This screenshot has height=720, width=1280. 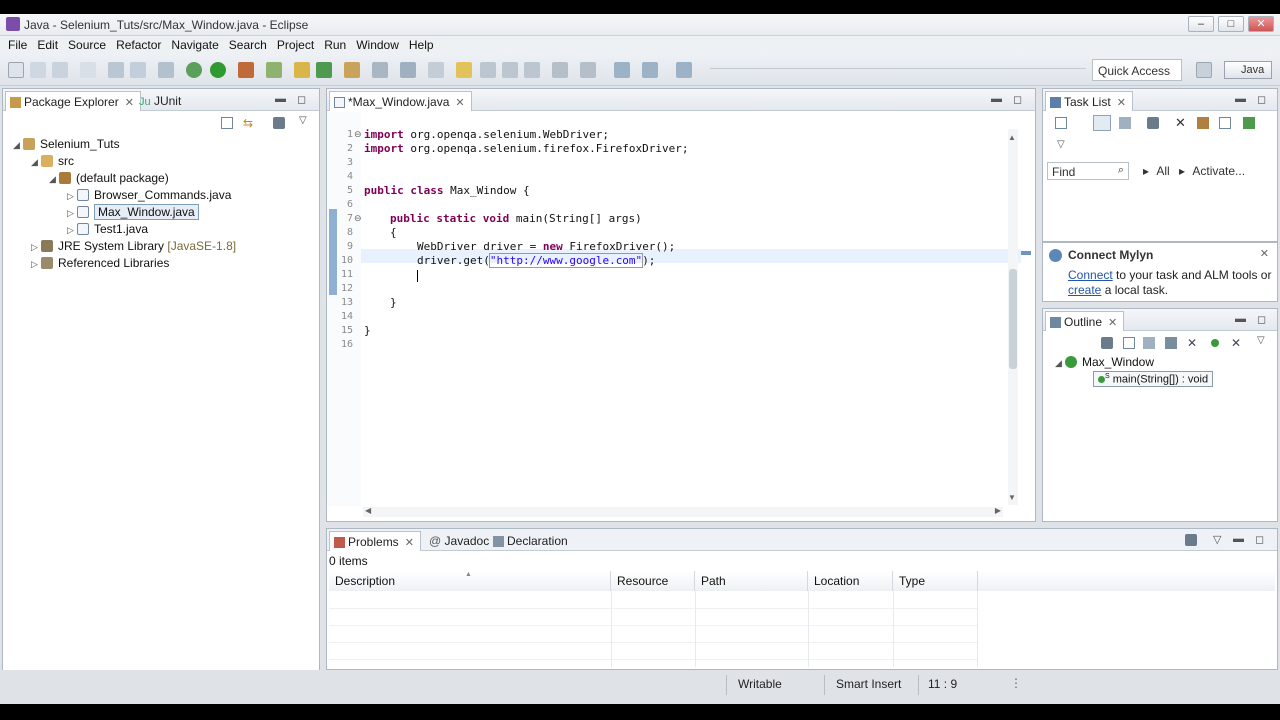 I want to click on pin-icon, so click(x=436, y=70).